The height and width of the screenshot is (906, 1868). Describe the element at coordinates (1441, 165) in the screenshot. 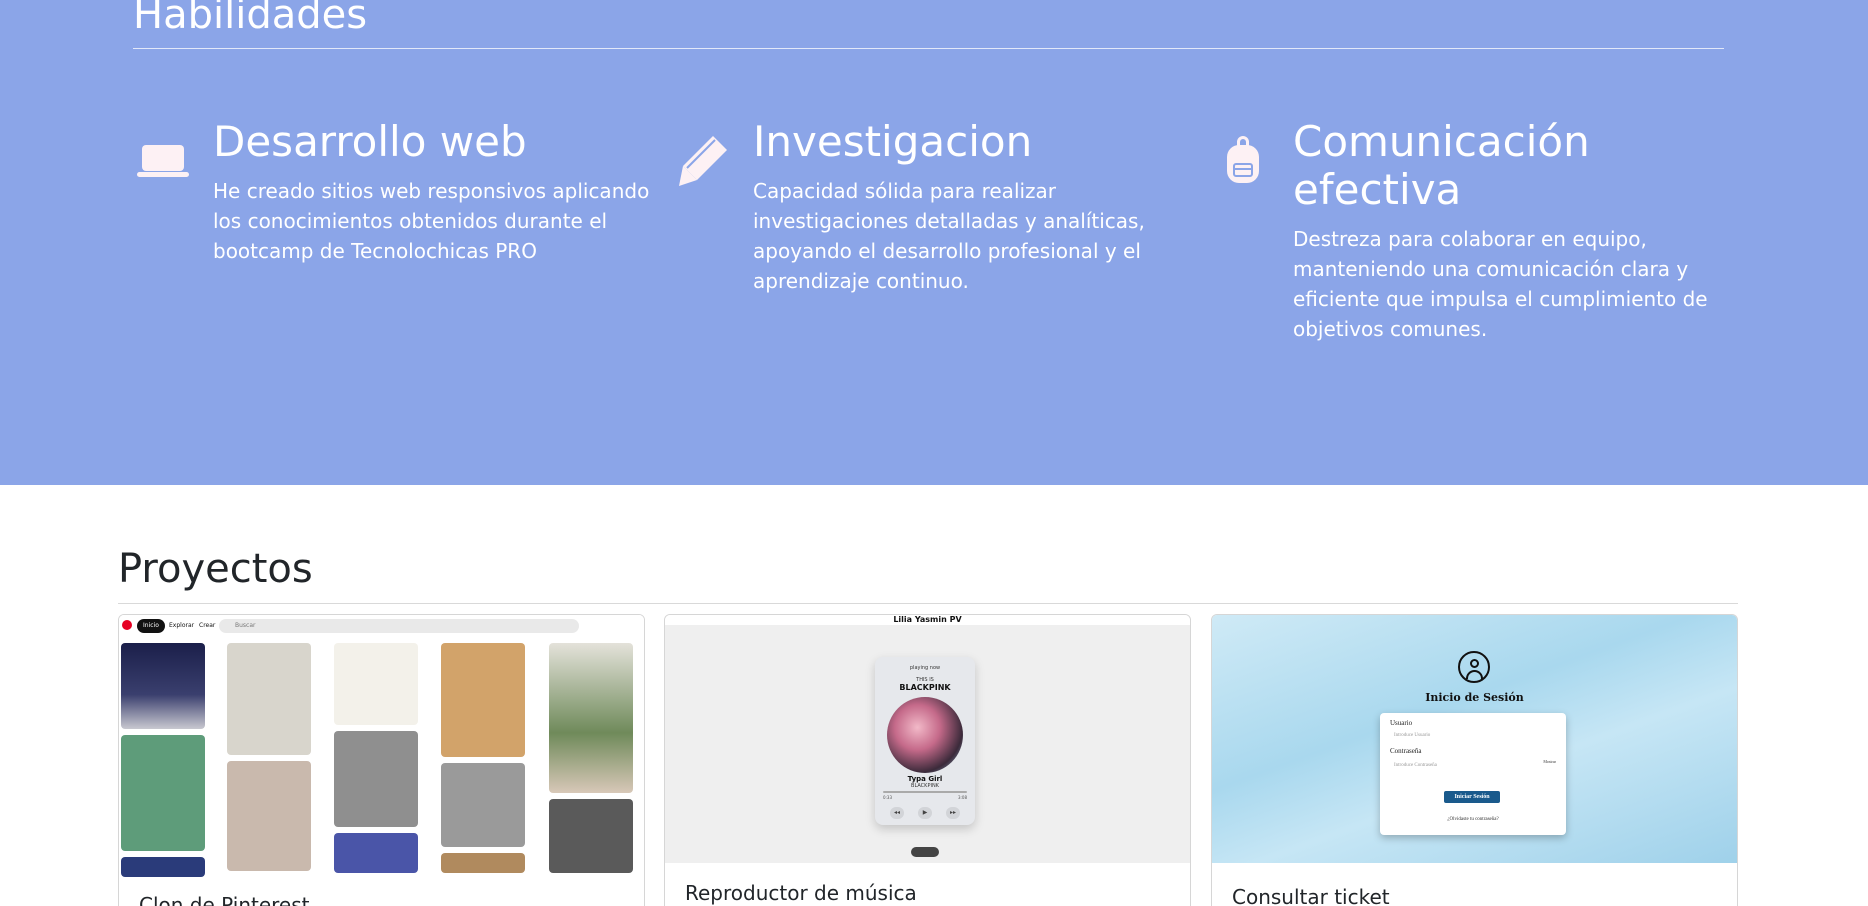

I see `skill-title: Comunicación efectiva` at that location.